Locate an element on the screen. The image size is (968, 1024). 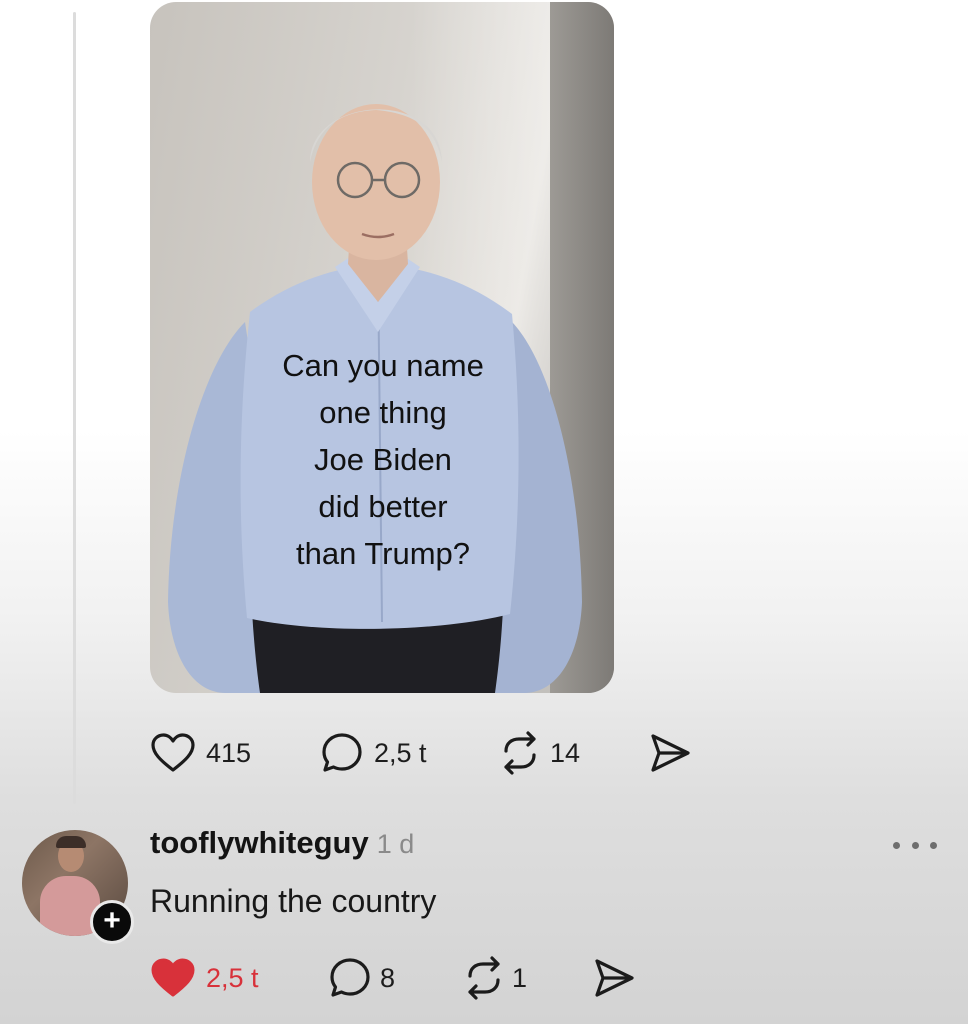
post-actions: 415 2,5 t 14 is located at coordinates (421, 753).